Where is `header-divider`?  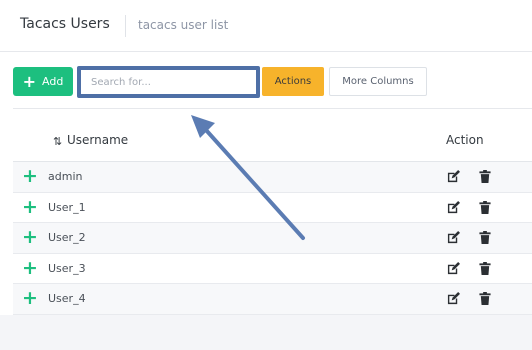 header-divider is located at coordinates (125, 26).